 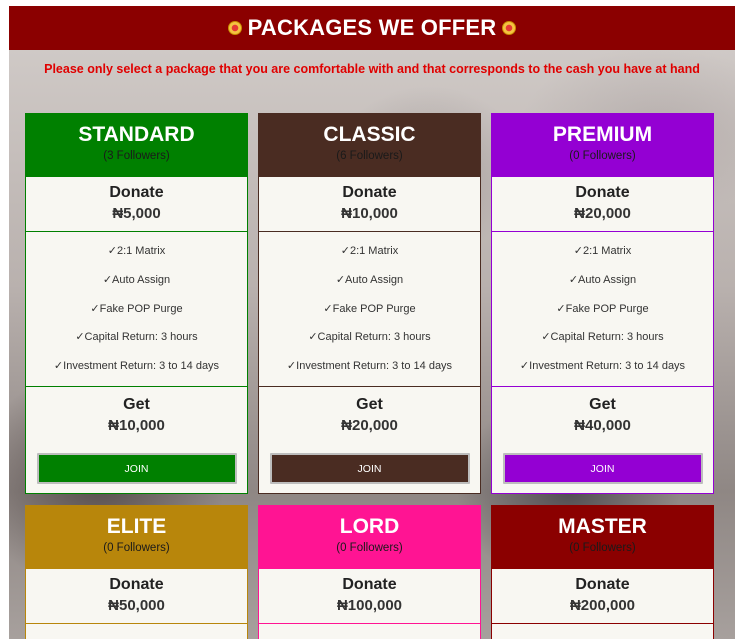 What do you see at coordinates (369, 213) in the screenshot?
I see `donate-amount: ₦10,000` at bounding box center [369, 213].